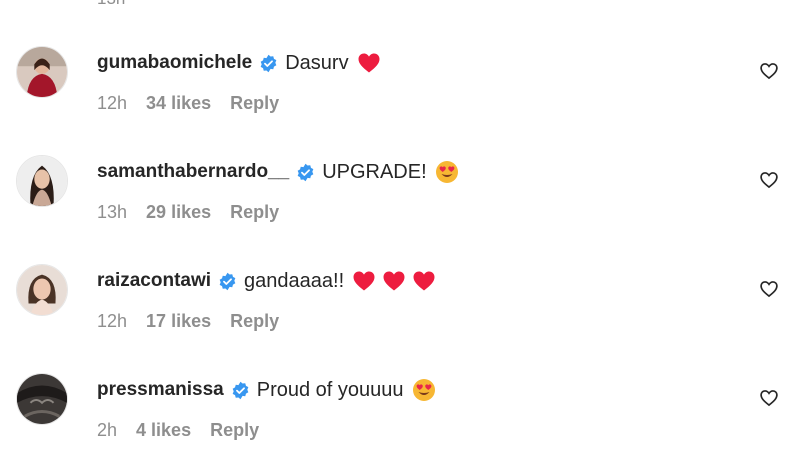 The height and width of the screenshot is (473, 800). Describe the element at coordinates (330, 389) in the screenshot. I see `comment-text: Proud of youuuu` at that location.